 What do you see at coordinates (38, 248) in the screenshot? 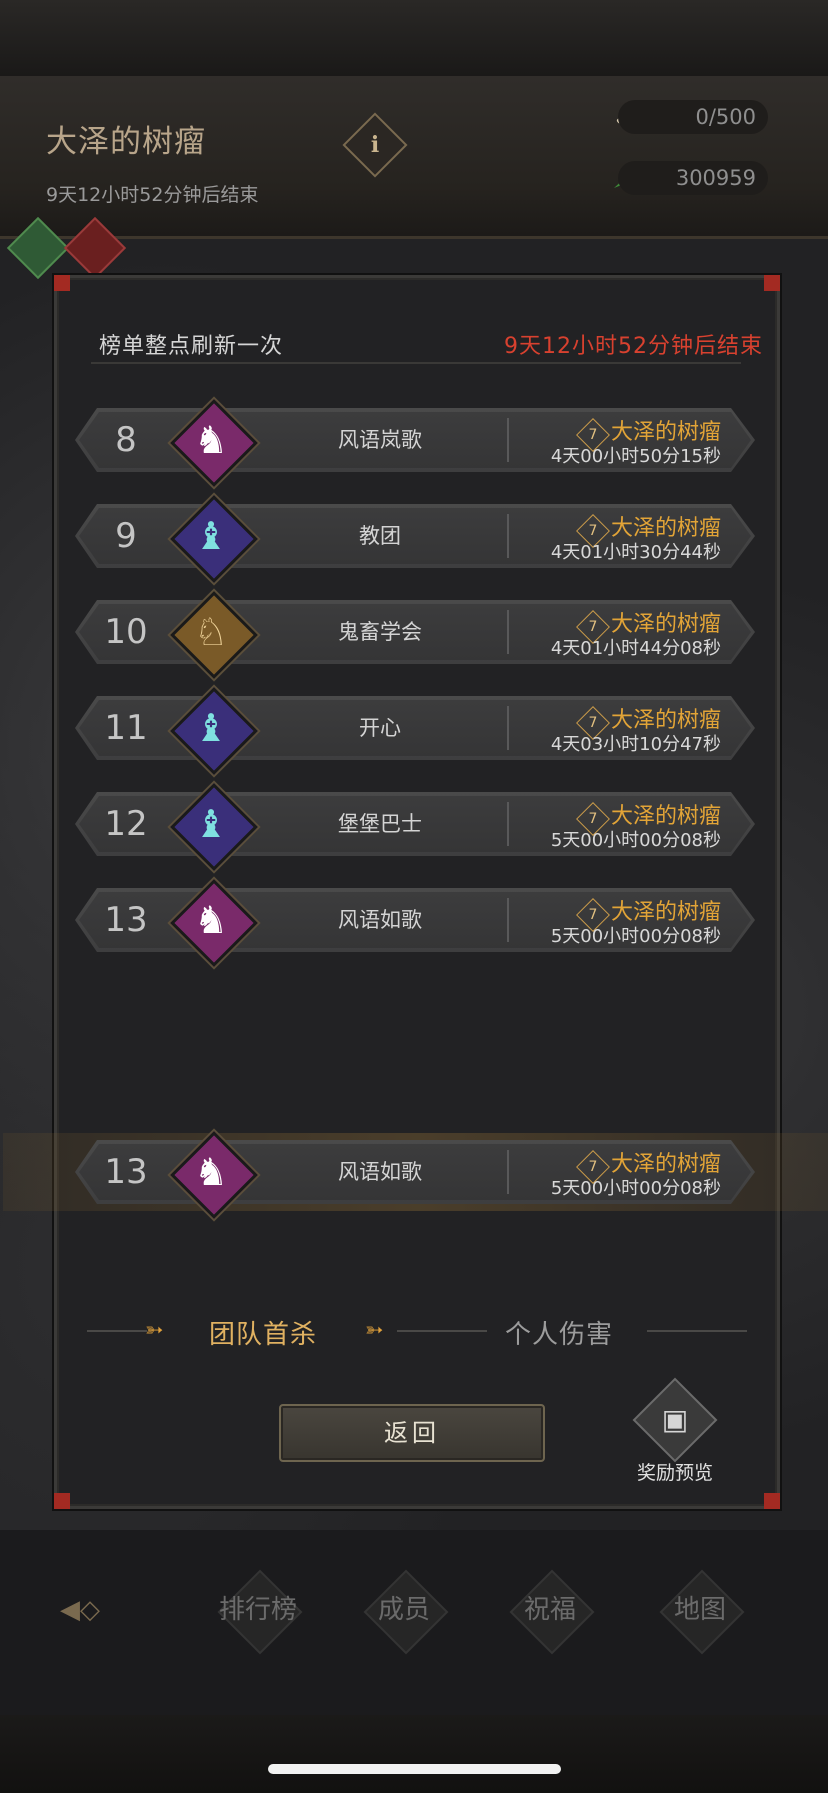
I see `shield-buff-icon` at bounding box center [38, 248].